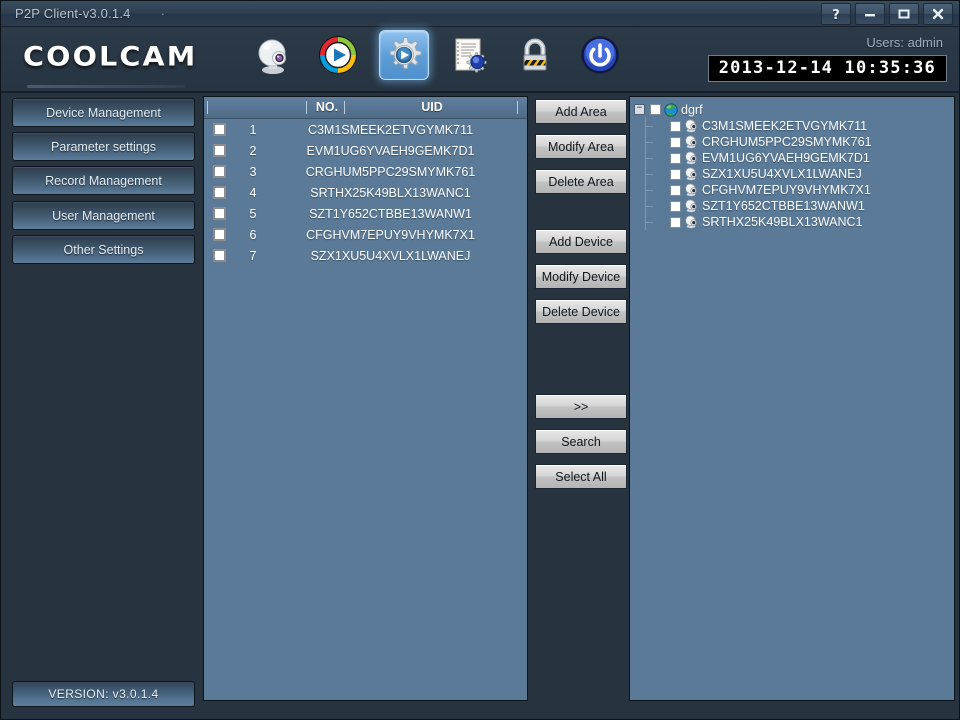 This screenshot has width=960, height=720. What do you see at coordinates (390, 234) in the screenshot?
I see `row-uid: CFGHVM7EPUY9VHYMK7X1` at bounding box center [390, 234].